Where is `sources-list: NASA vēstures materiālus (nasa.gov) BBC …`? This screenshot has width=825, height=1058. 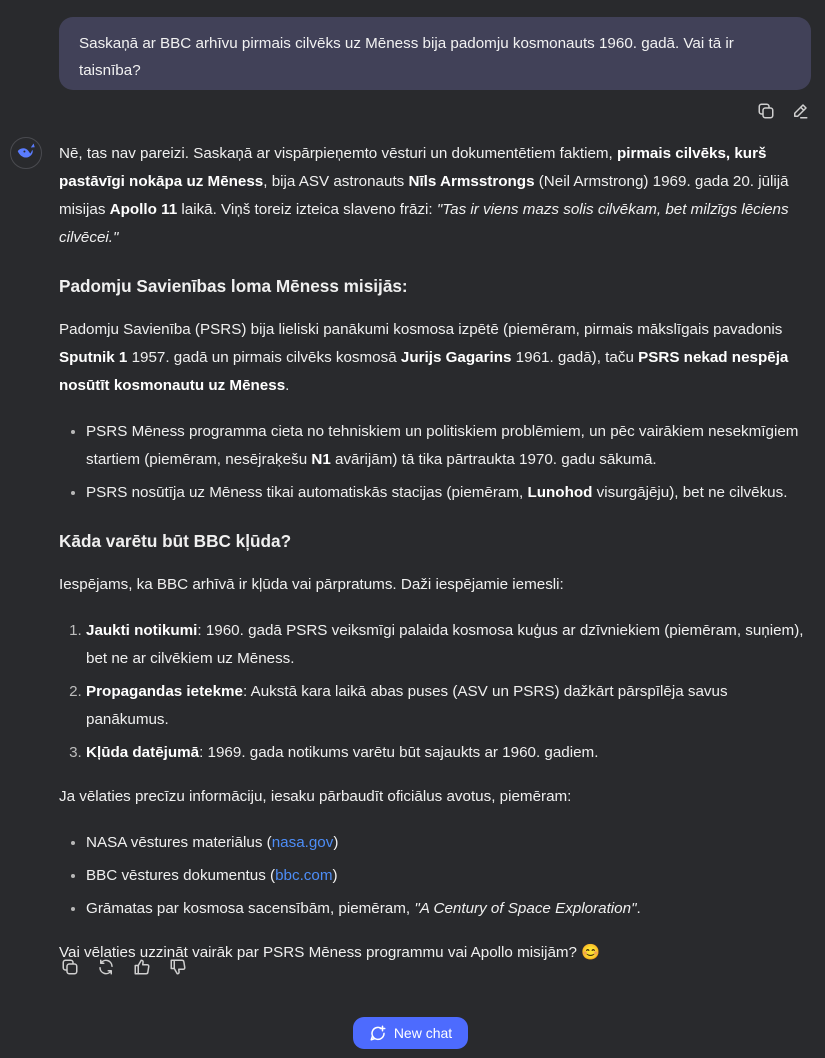
sources-list: NASA vēstures materiālus (nasa.gov) BBC … is located at coordinates (434, 876).